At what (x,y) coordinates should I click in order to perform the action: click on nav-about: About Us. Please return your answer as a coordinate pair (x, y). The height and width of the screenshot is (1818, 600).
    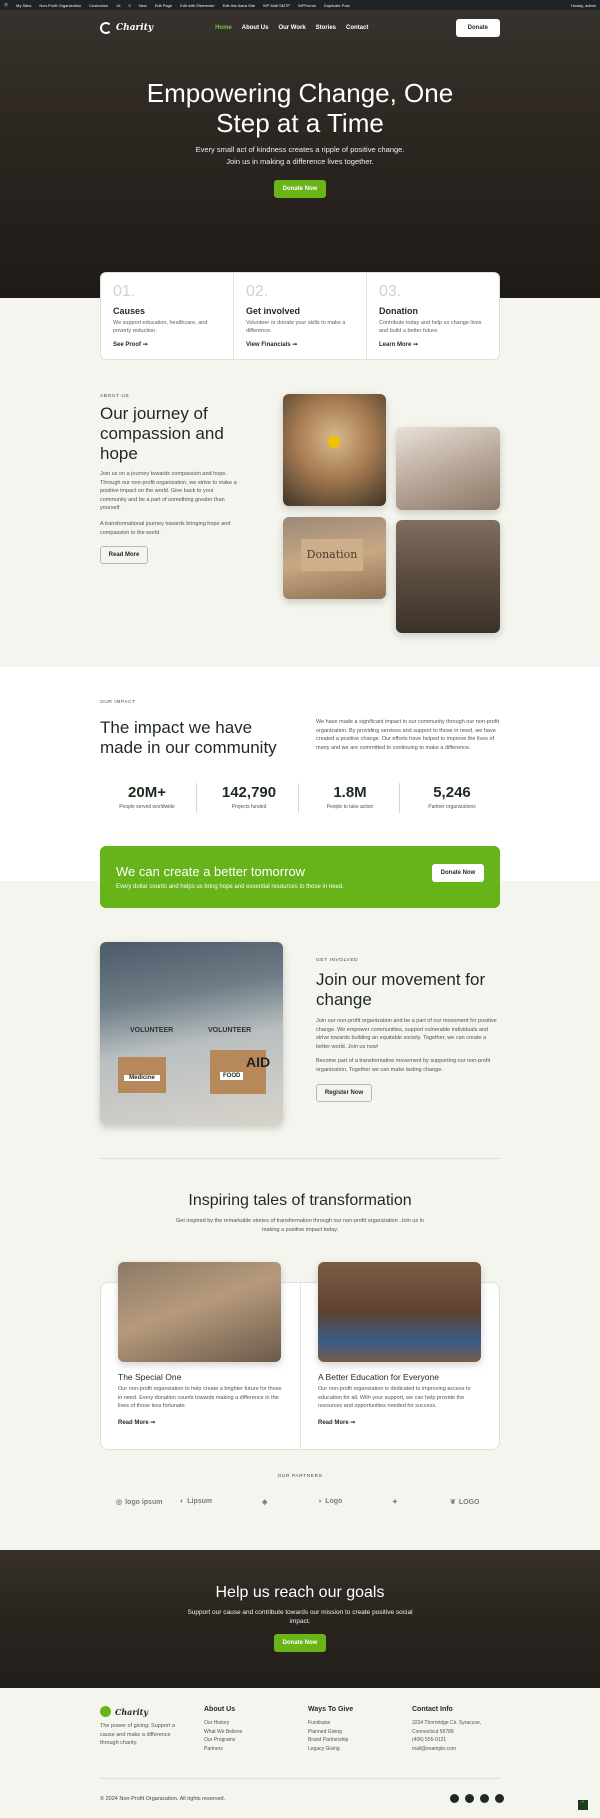
    Looking at the image, I should click on (255, 28).